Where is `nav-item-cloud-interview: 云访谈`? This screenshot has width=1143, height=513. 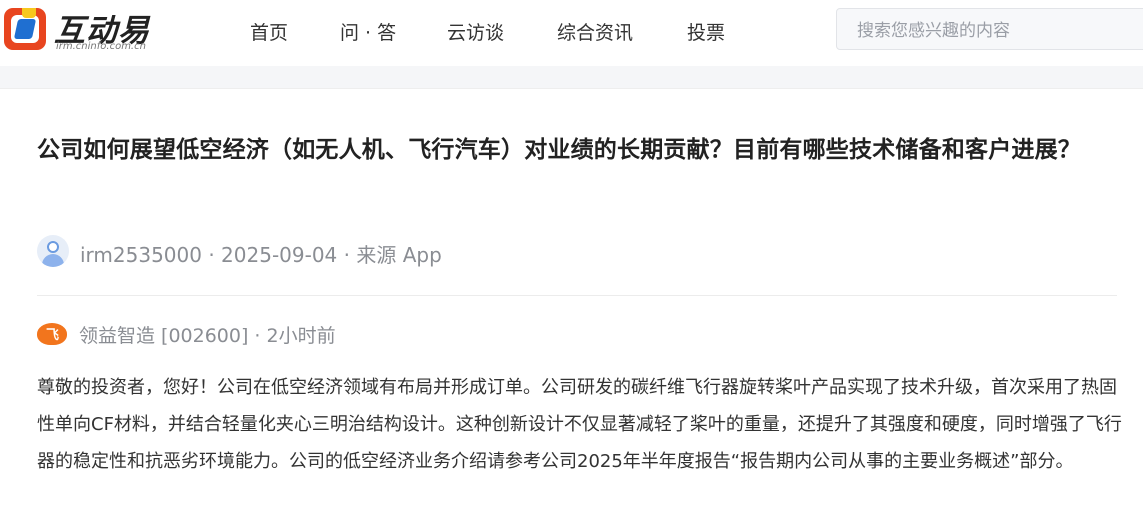 nav-item-cloud-interview: 云访谈 is located at coordinates (475, 31).